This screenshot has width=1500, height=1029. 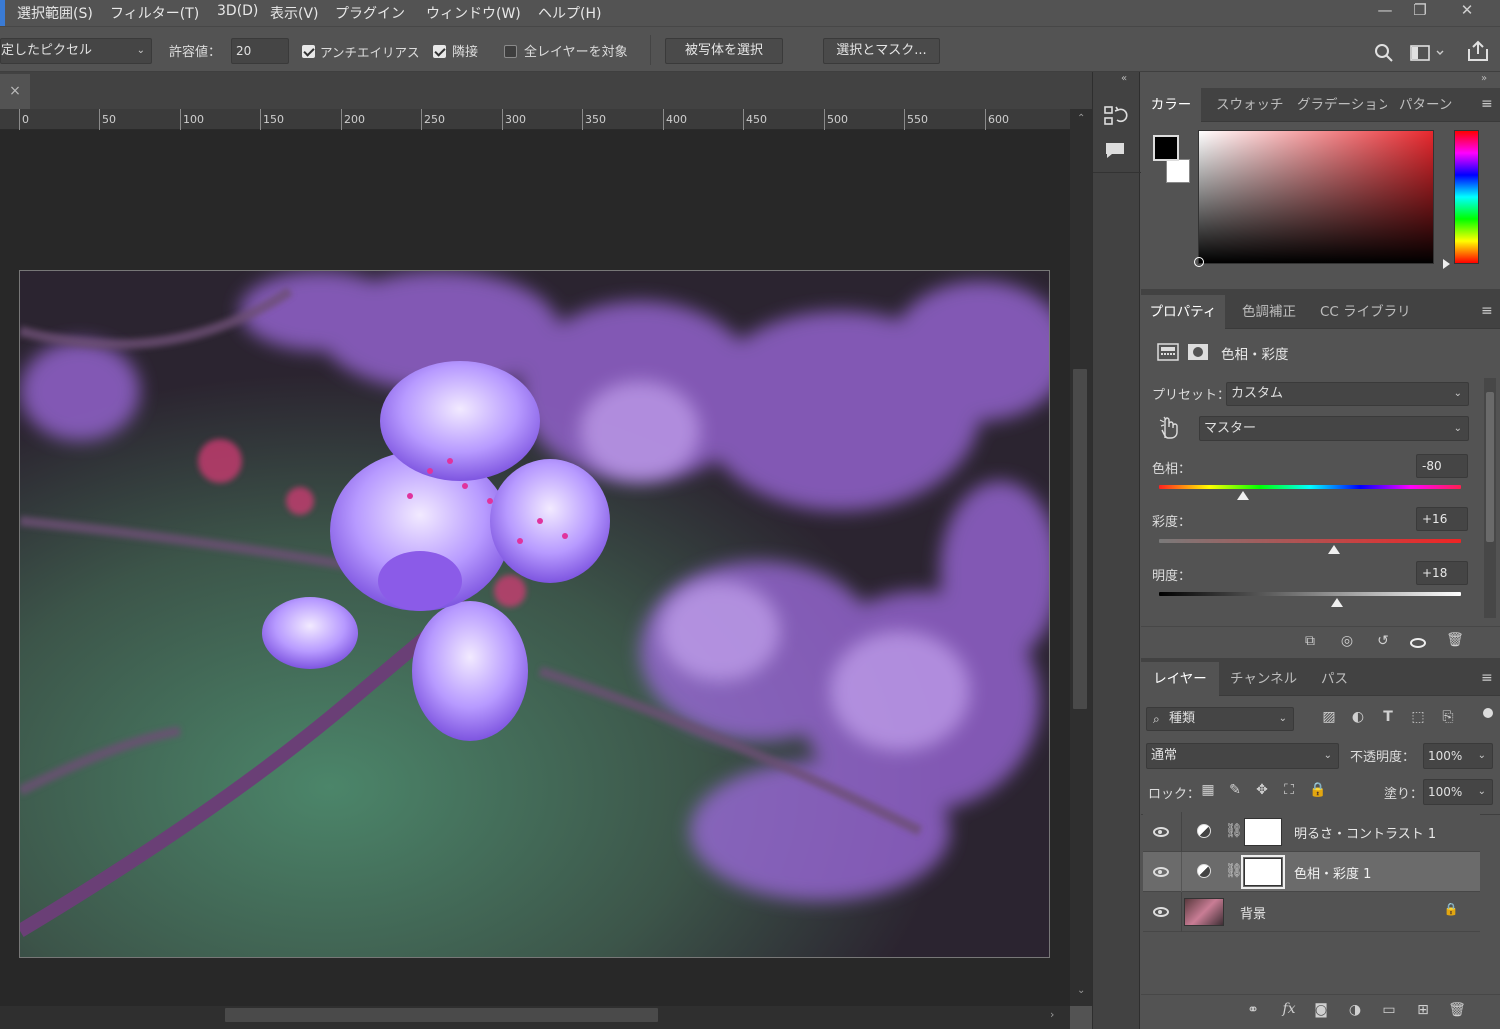 I want to click on workspace-icon, so click(x=1427, y=53).